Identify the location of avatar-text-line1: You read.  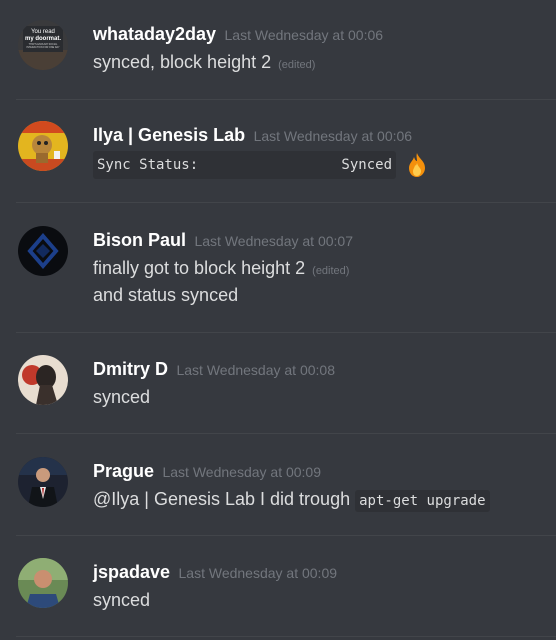
(43, 32).